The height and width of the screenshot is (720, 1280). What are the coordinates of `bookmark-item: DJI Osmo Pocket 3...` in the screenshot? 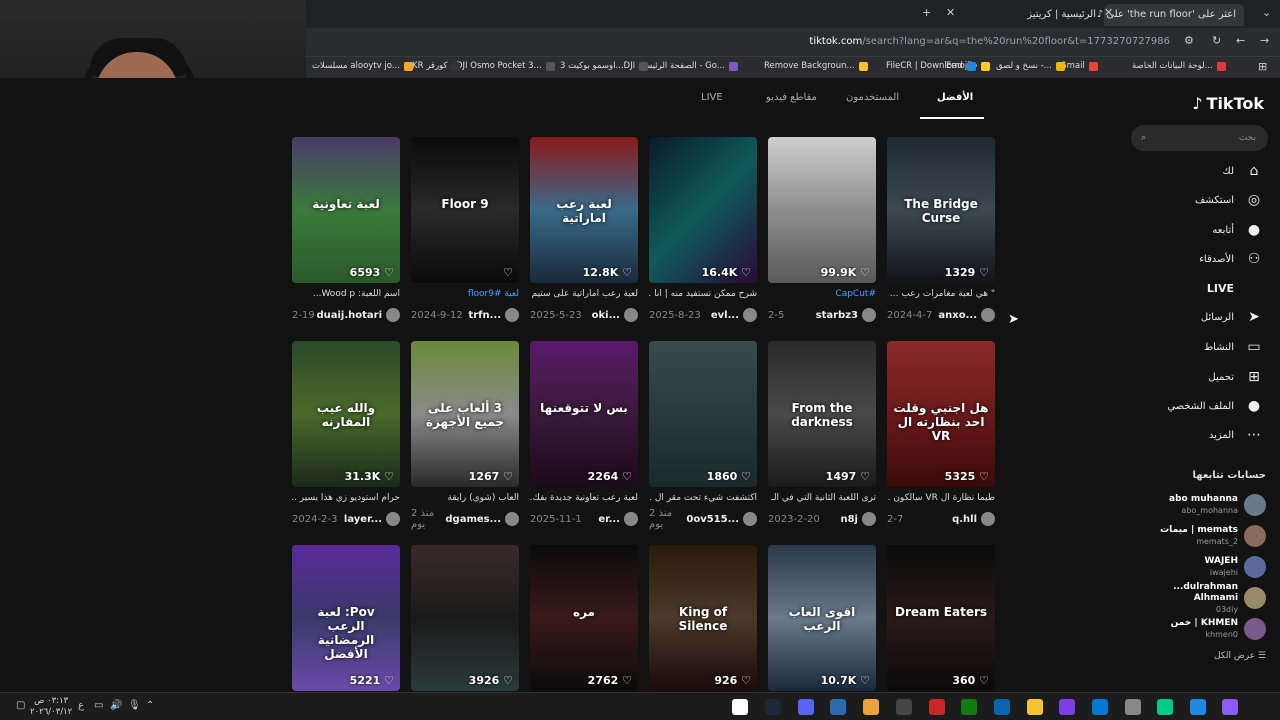 It's located at (505, 66).